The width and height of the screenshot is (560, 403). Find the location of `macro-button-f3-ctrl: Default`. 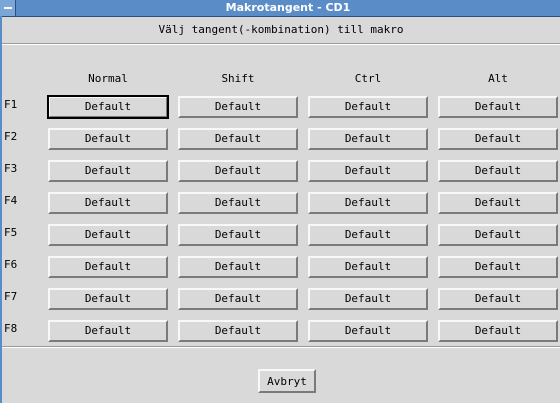

macro-button-f3-ctrl: Default is located at coordinates (368, 171).